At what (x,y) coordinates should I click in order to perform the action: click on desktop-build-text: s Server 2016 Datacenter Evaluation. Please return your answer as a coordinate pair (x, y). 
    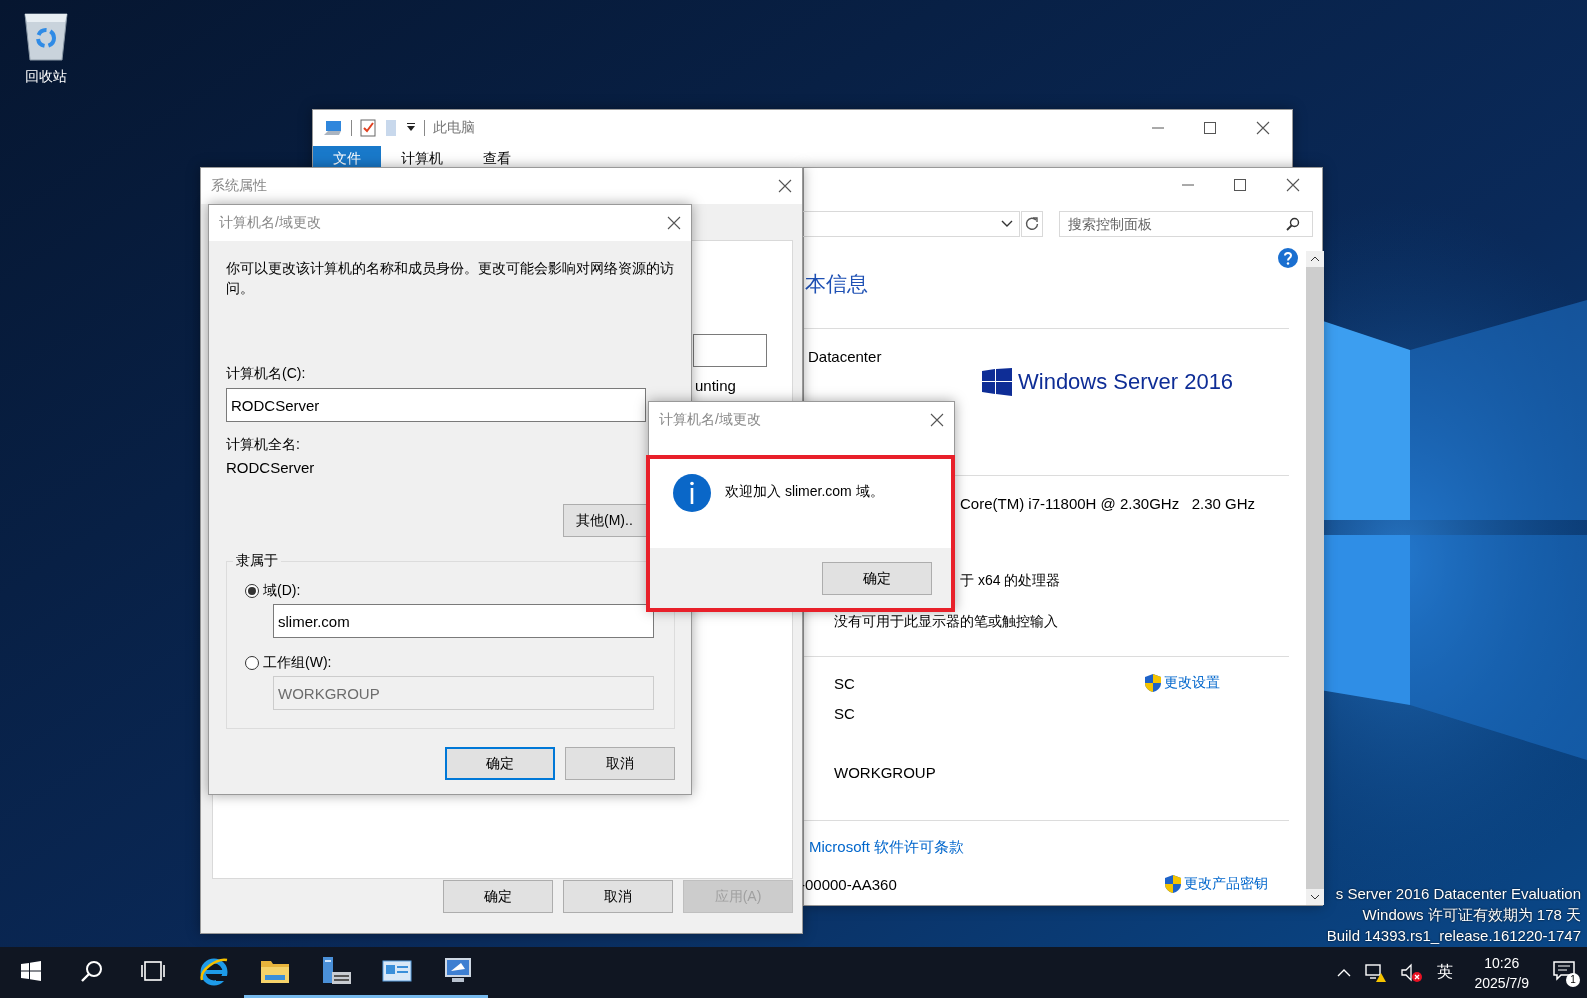
    Looking at the image, I should click on (1458, 894).